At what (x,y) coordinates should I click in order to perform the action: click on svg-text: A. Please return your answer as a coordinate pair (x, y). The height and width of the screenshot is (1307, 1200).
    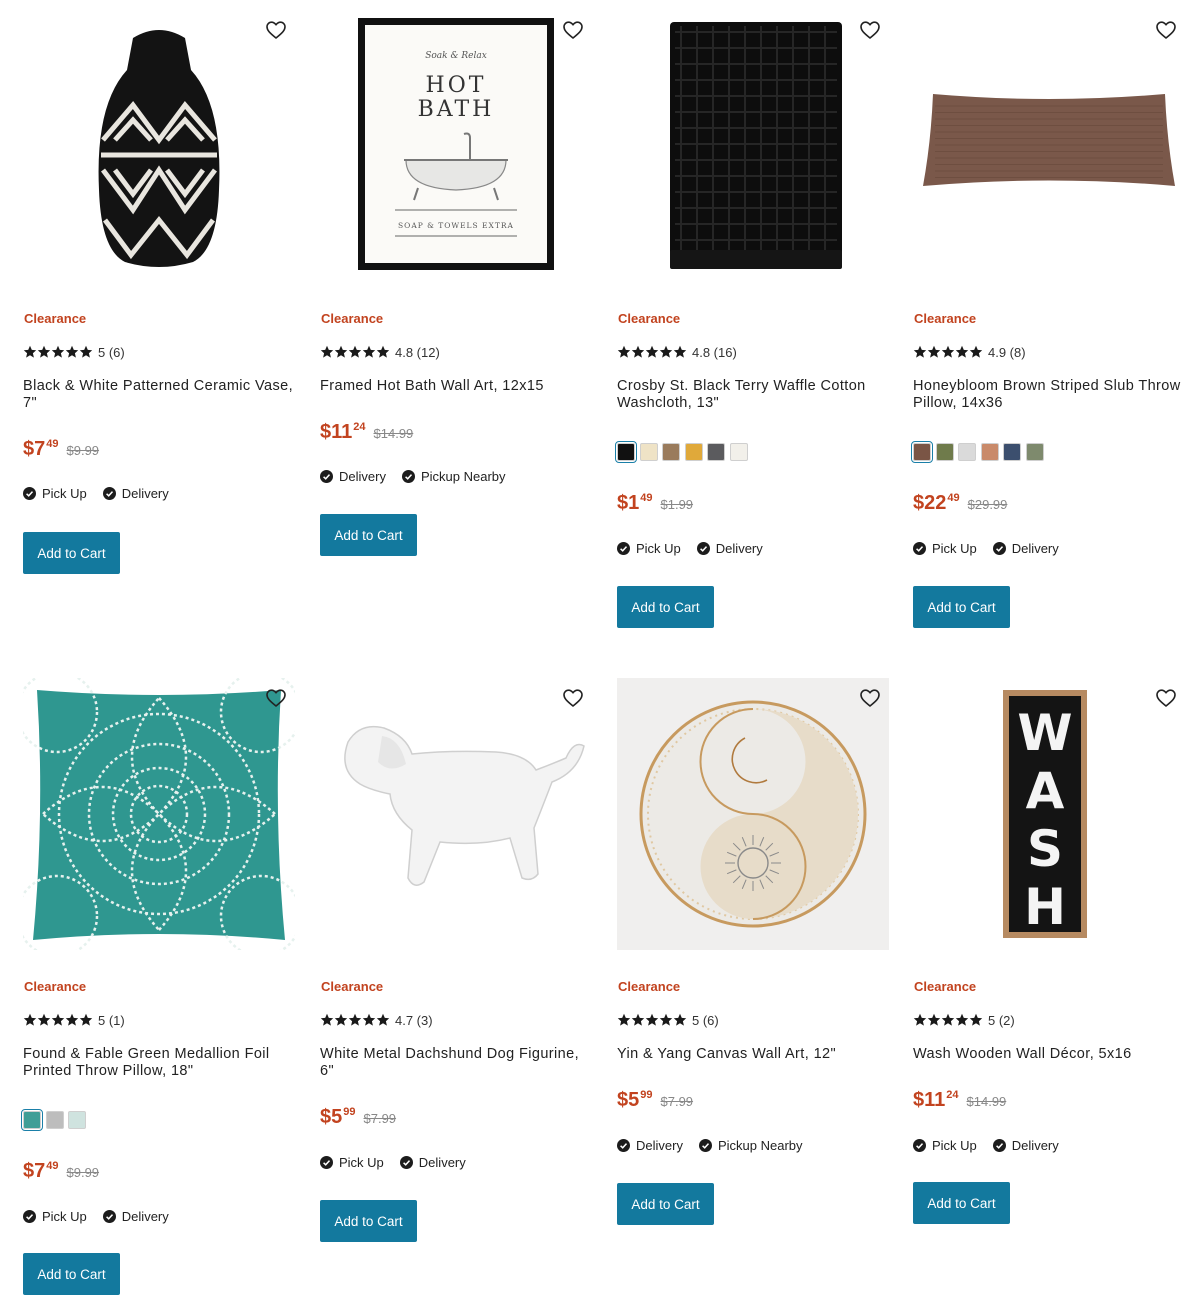
    Looking at the image, I should click on (1045, 791).